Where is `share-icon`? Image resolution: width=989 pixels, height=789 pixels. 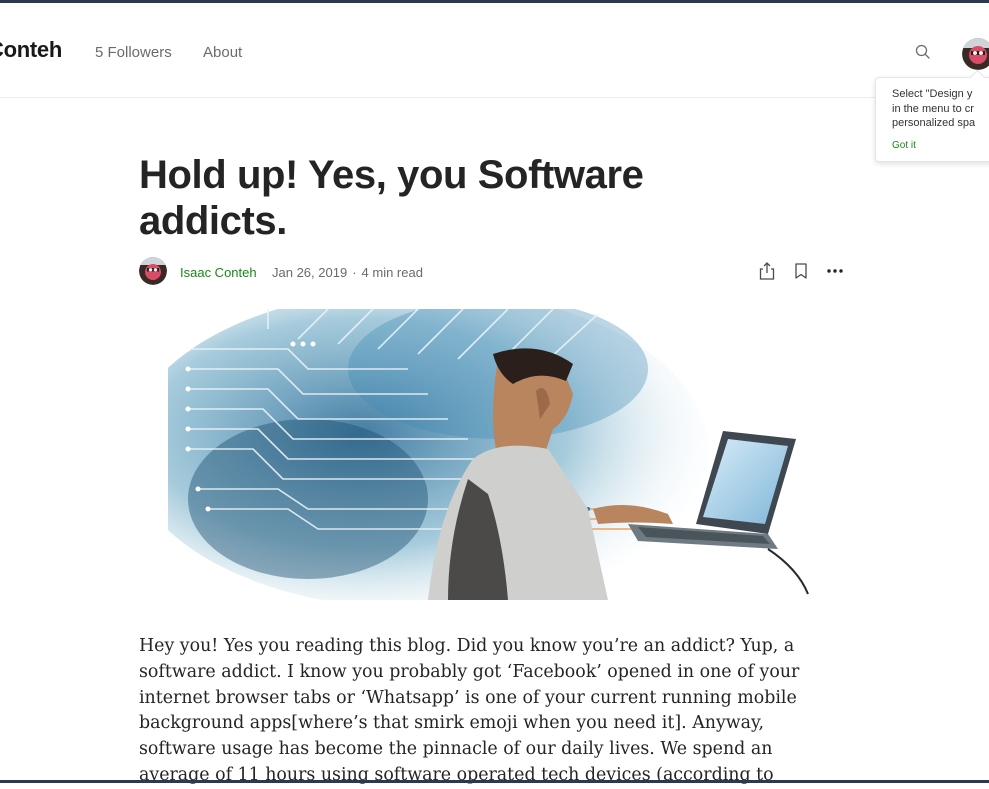 share-icon is located at coordinates (767, 271).